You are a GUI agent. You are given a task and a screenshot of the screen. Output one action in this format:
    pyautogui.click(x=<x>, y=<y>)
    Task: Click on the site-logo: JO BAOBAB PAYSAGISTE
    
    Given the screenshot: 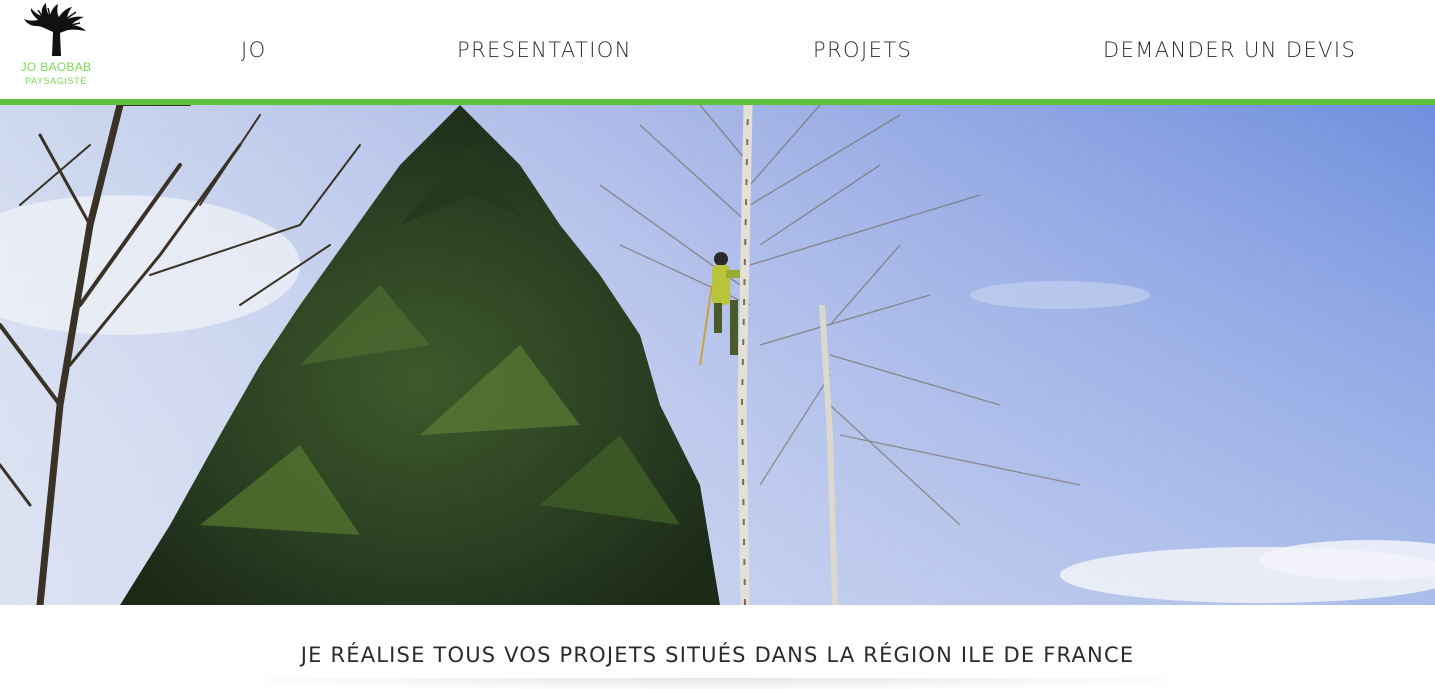 What is the action you would take?
    pyautogui.click(x=56, y=47)
    